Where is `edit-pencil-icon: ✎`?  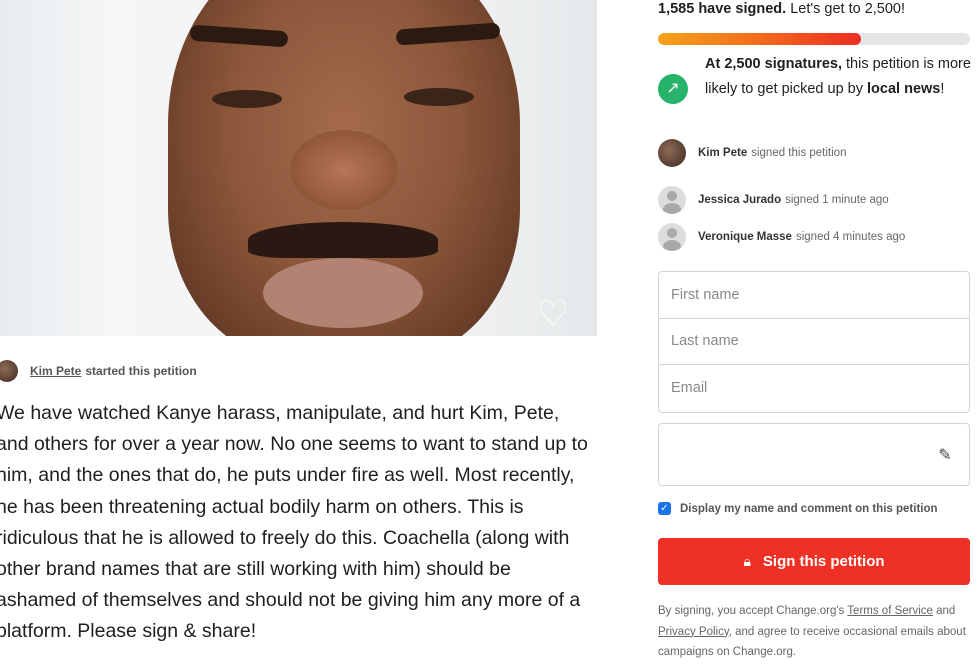 edit-pencil-icon: ✎ is located at coordinates (945, 455).